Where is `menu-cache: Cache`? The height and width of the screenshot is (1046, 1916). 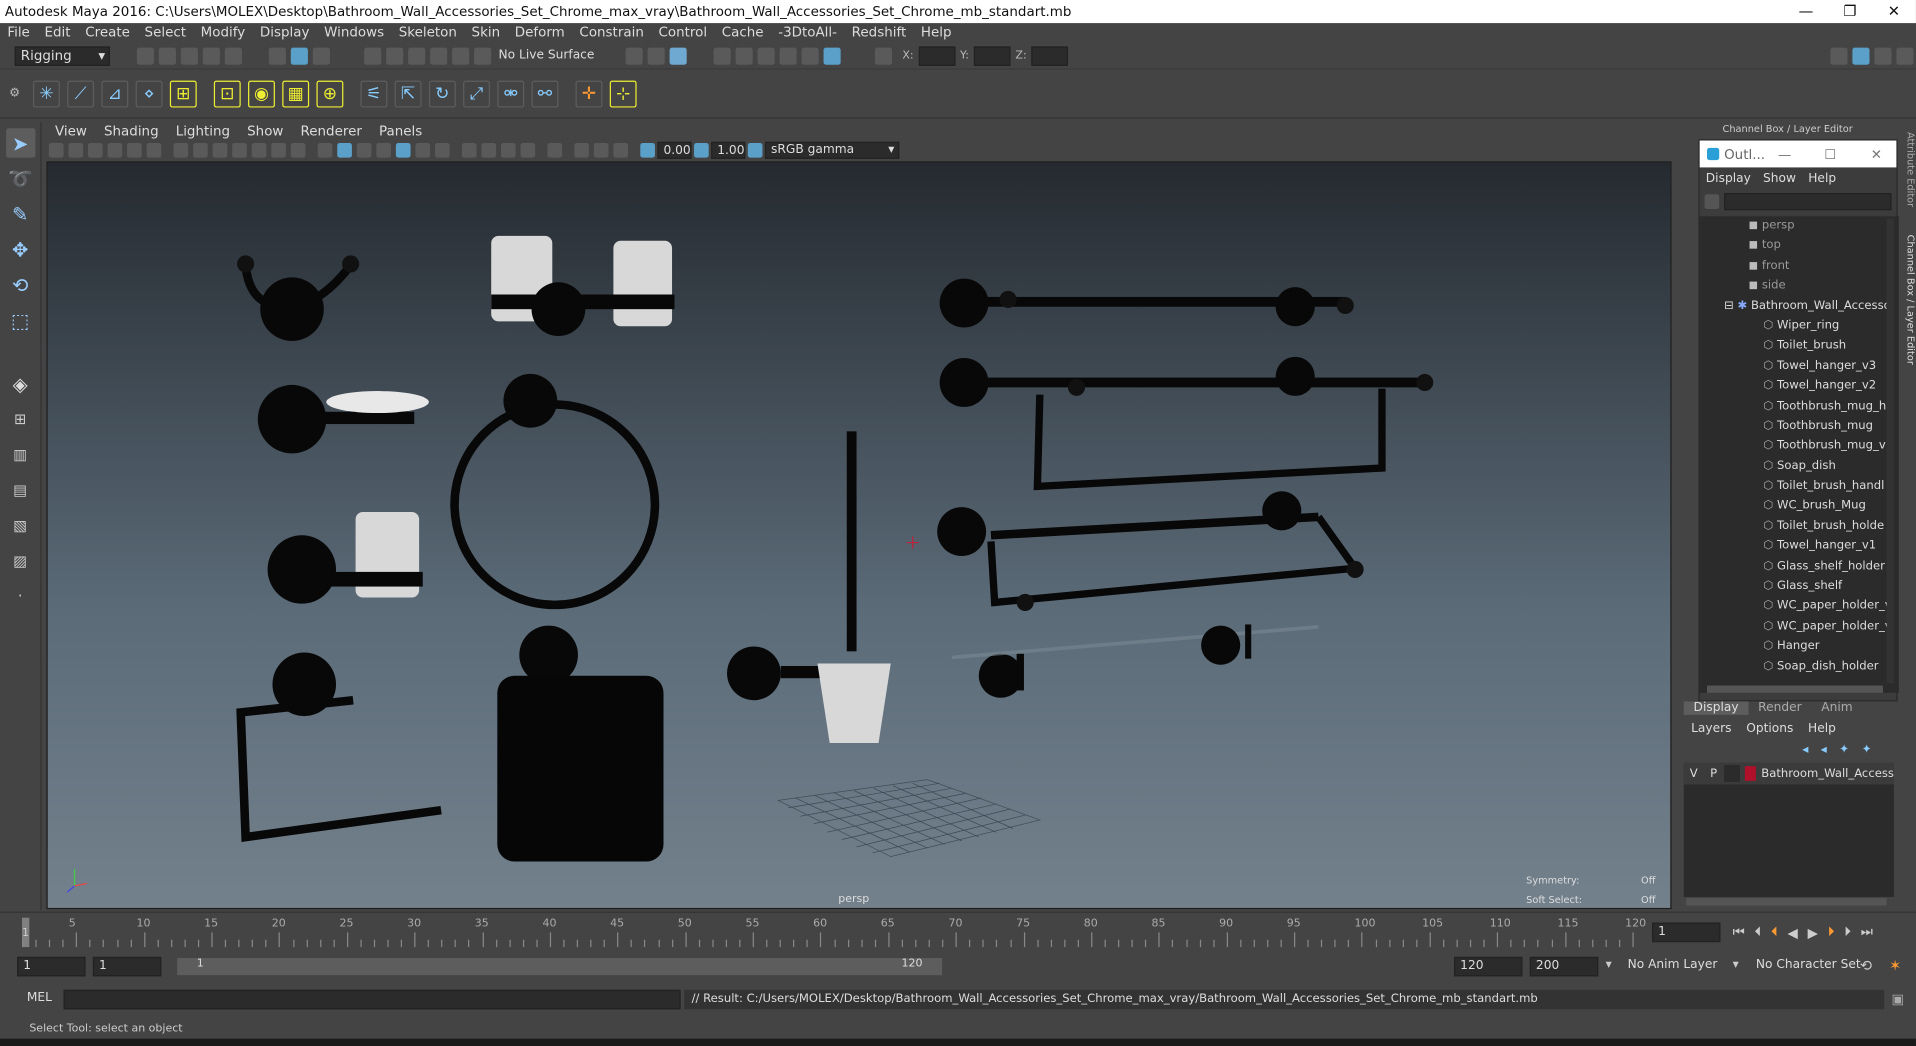 menu-cache: Cache is located at coordinates (742, 33).